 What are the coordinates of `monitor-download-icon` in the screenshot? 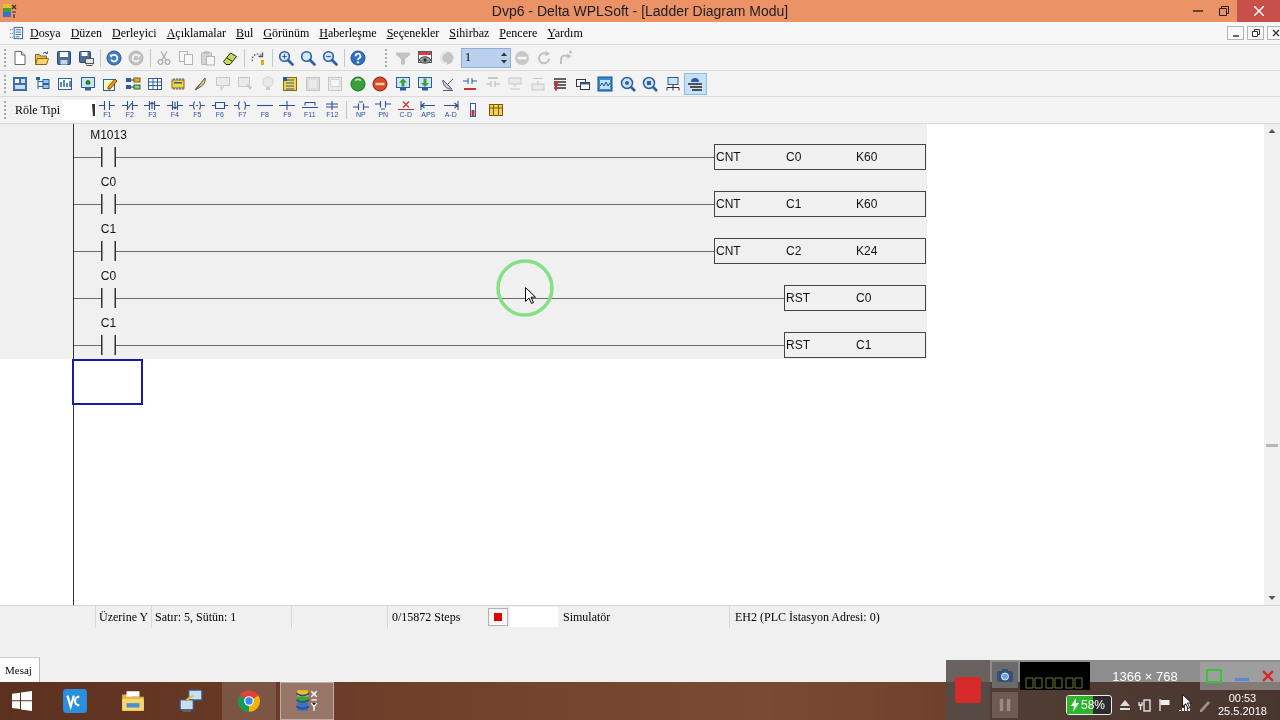 It's located at (425, 83).